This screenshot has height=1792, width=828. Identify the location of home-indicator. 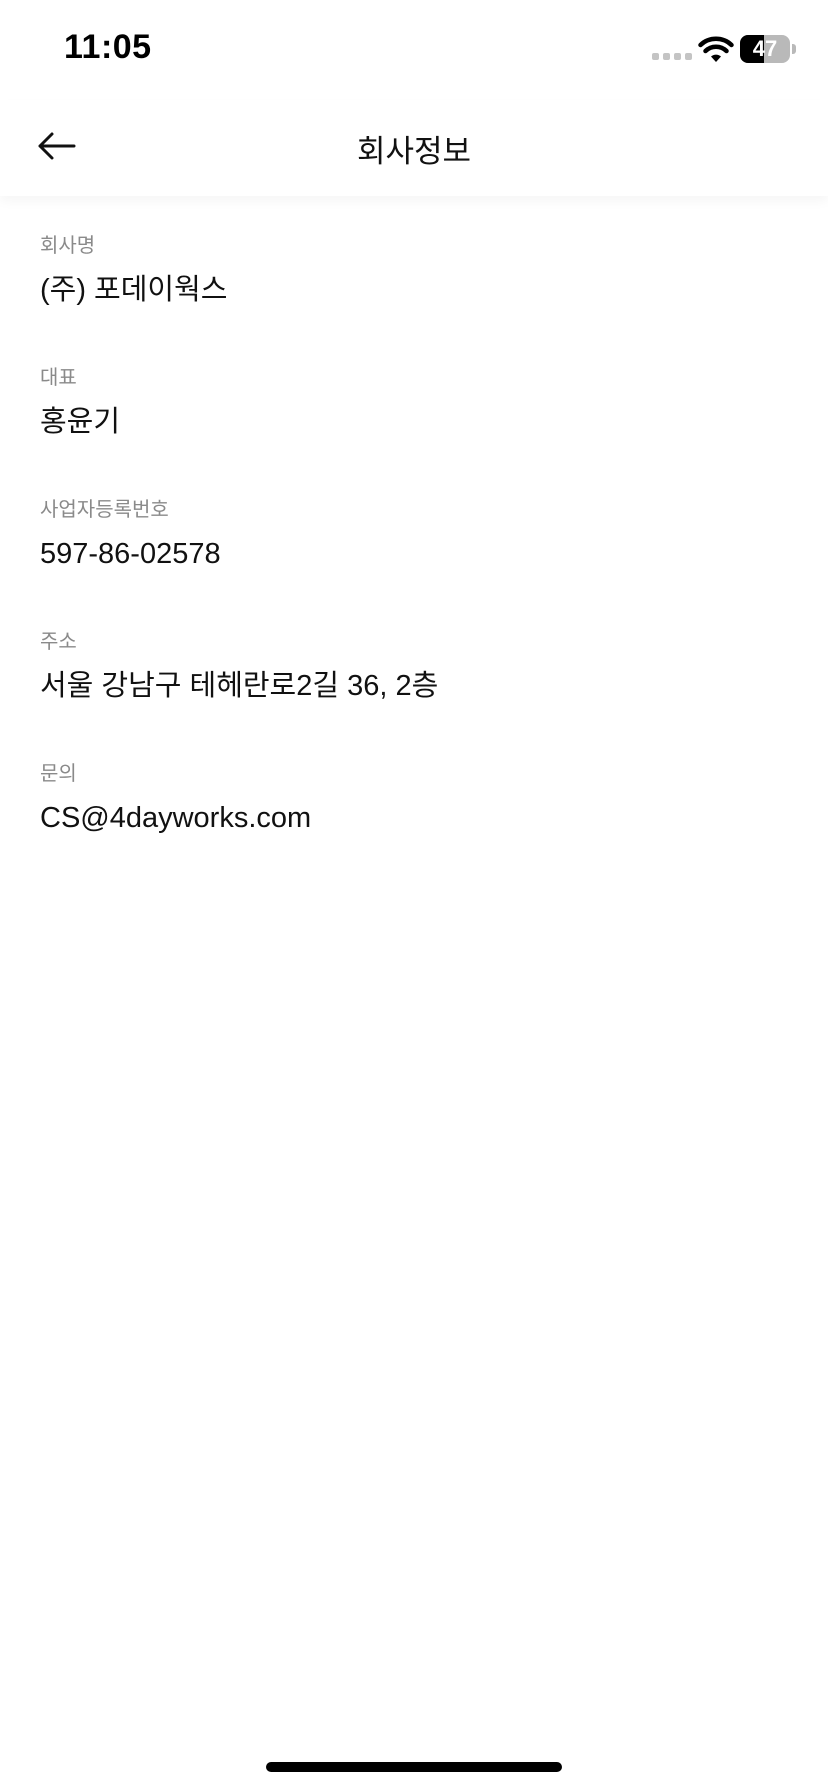
(414, 1767).